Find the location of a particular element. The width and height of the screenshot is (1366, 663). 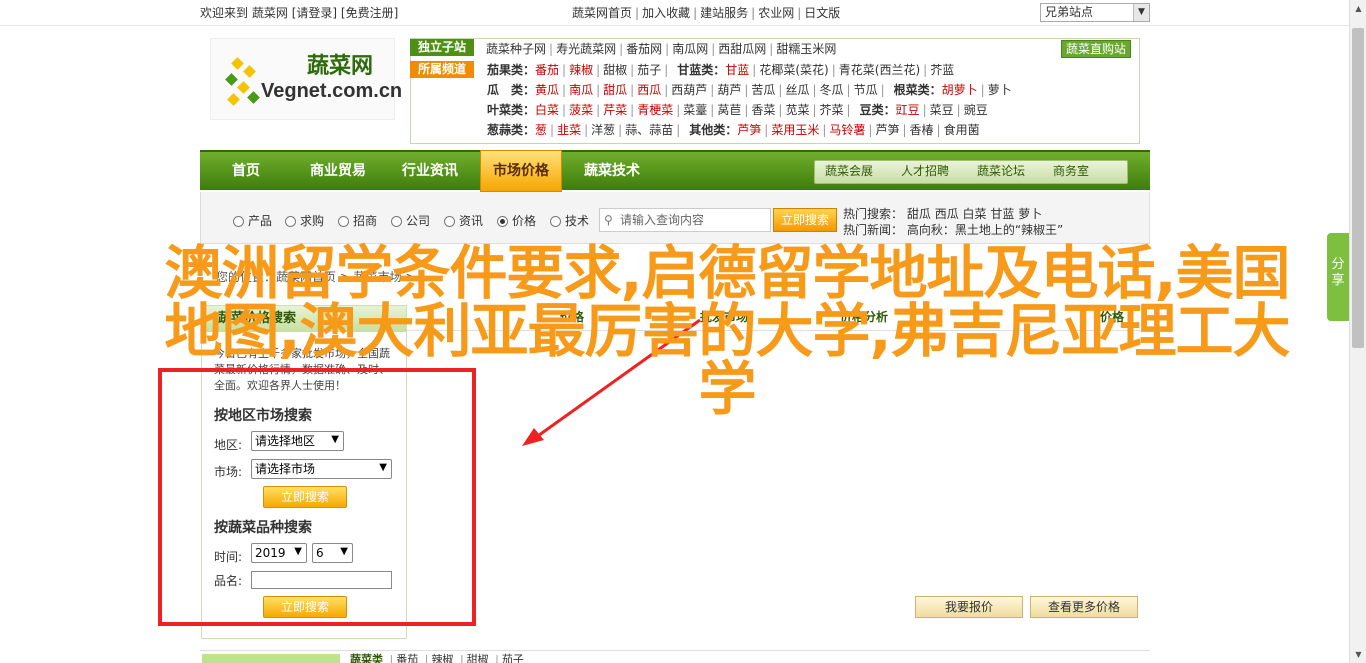

scroll-down-icon: ▼ is located at coordinates (1358, 654).